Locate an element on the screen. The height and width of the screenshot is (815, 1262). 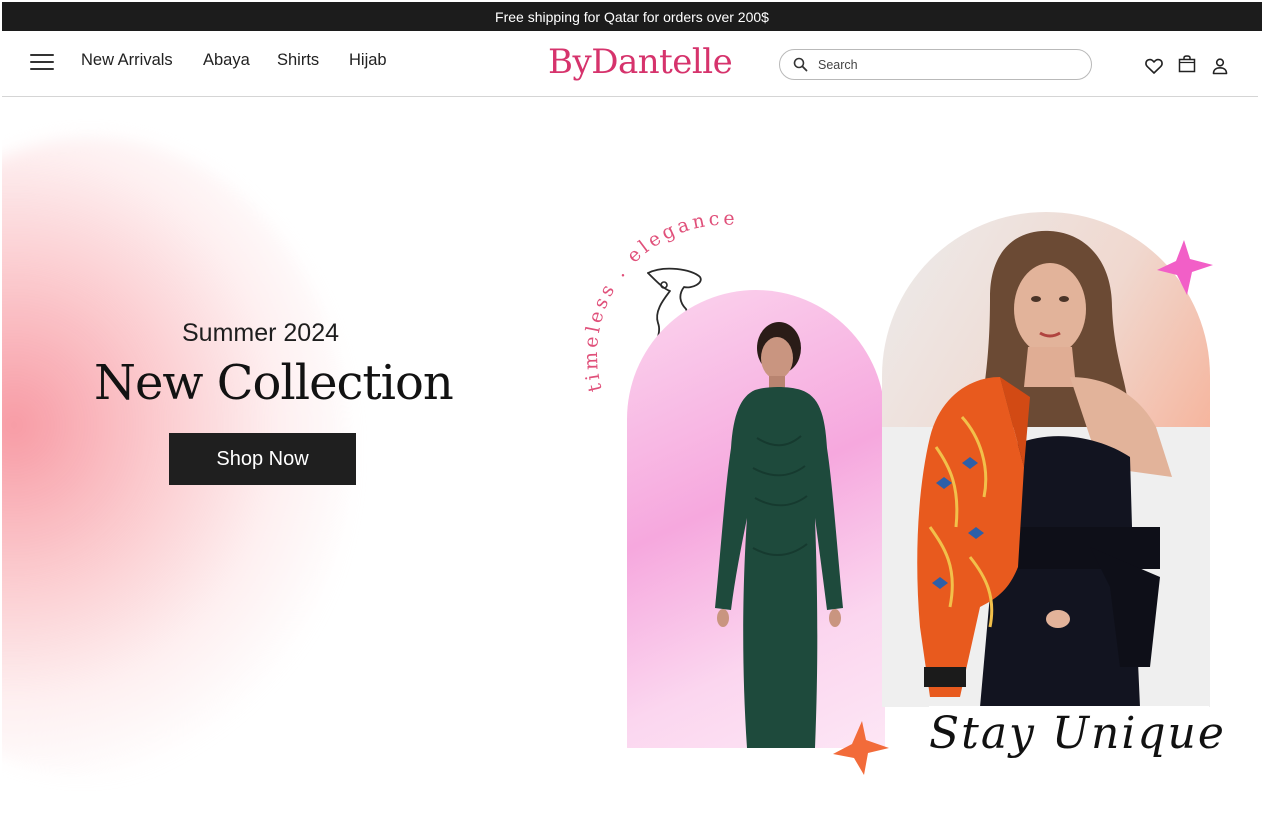
pink-star-icon is located at coordinates (1185, 267).